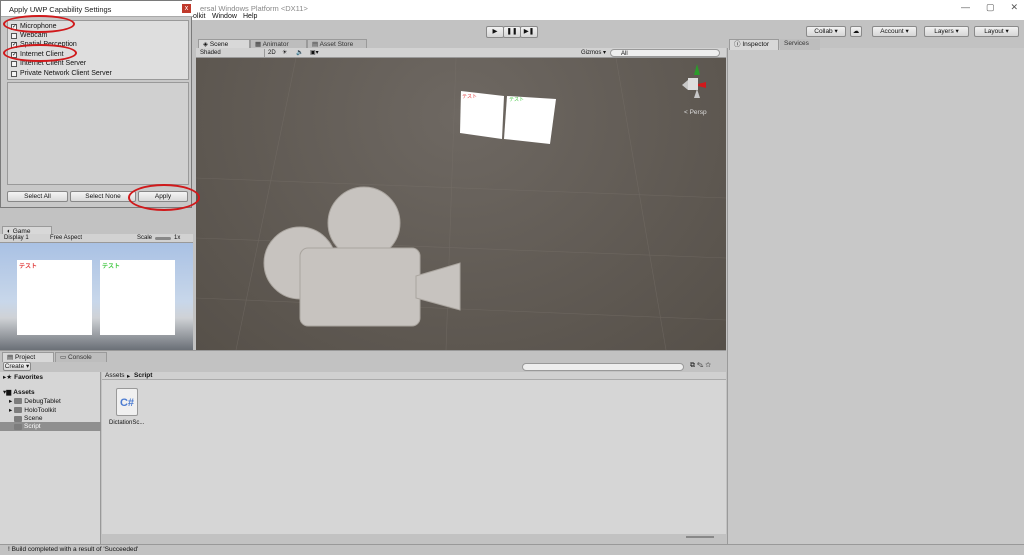 Image resolution: width=1024 pixels, height=555 pixels. I want to click on scene-panel-label-green: テスト, so click(517, 100).